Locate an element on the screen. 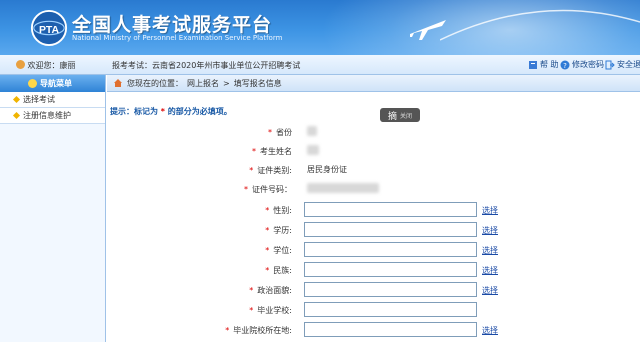 Image resolution: width=640 pixels, height=342 pixels. required-tip: 提示：标记为 * 的部分为必填项。 is located at coordinates (171, 111).